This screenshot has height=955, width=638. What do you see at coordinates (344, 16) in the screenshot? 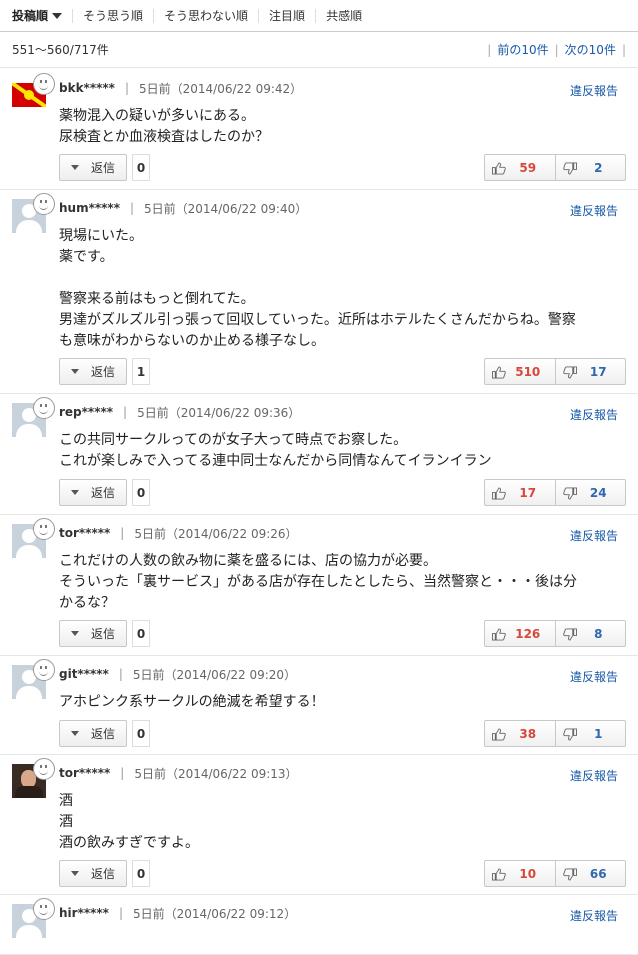
I see `sort-option-empathy: 共感順` at bounding box center [344, 16].